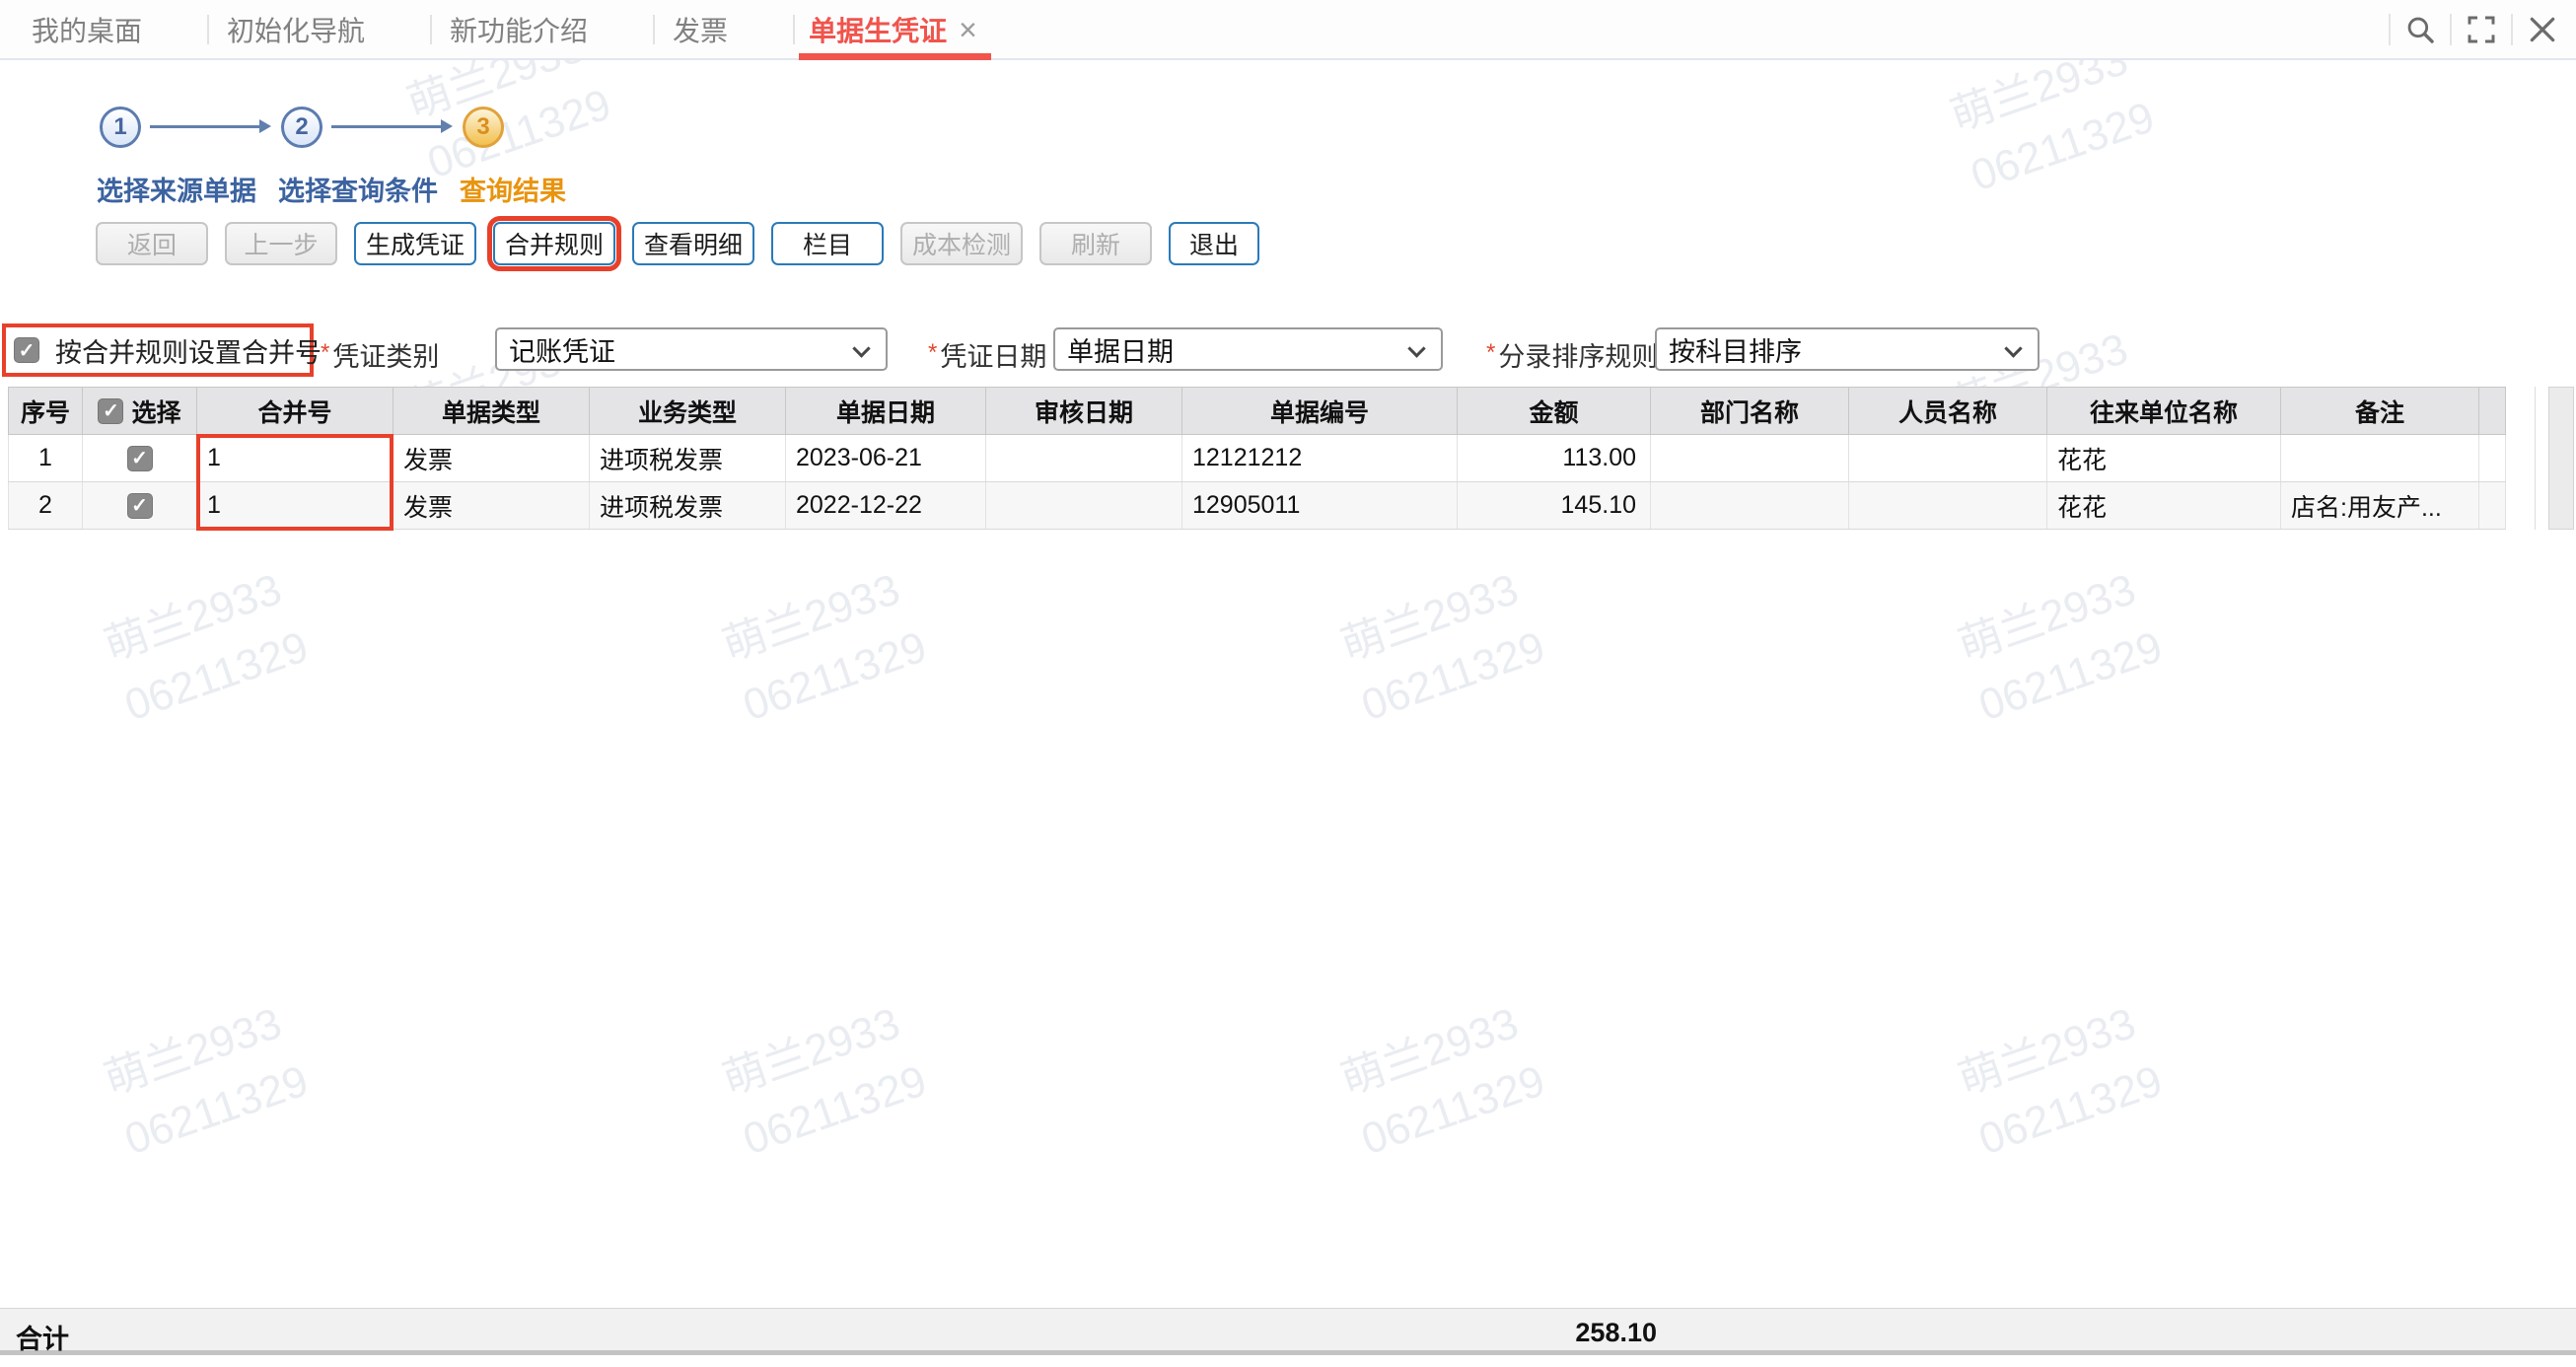 The height and width of the screenshot is (1367, 2576). What do you see at coordinates (152, 243) in the screenshot?
I see `toolbar-button-back: 返回` at bounding box center [152, 243].